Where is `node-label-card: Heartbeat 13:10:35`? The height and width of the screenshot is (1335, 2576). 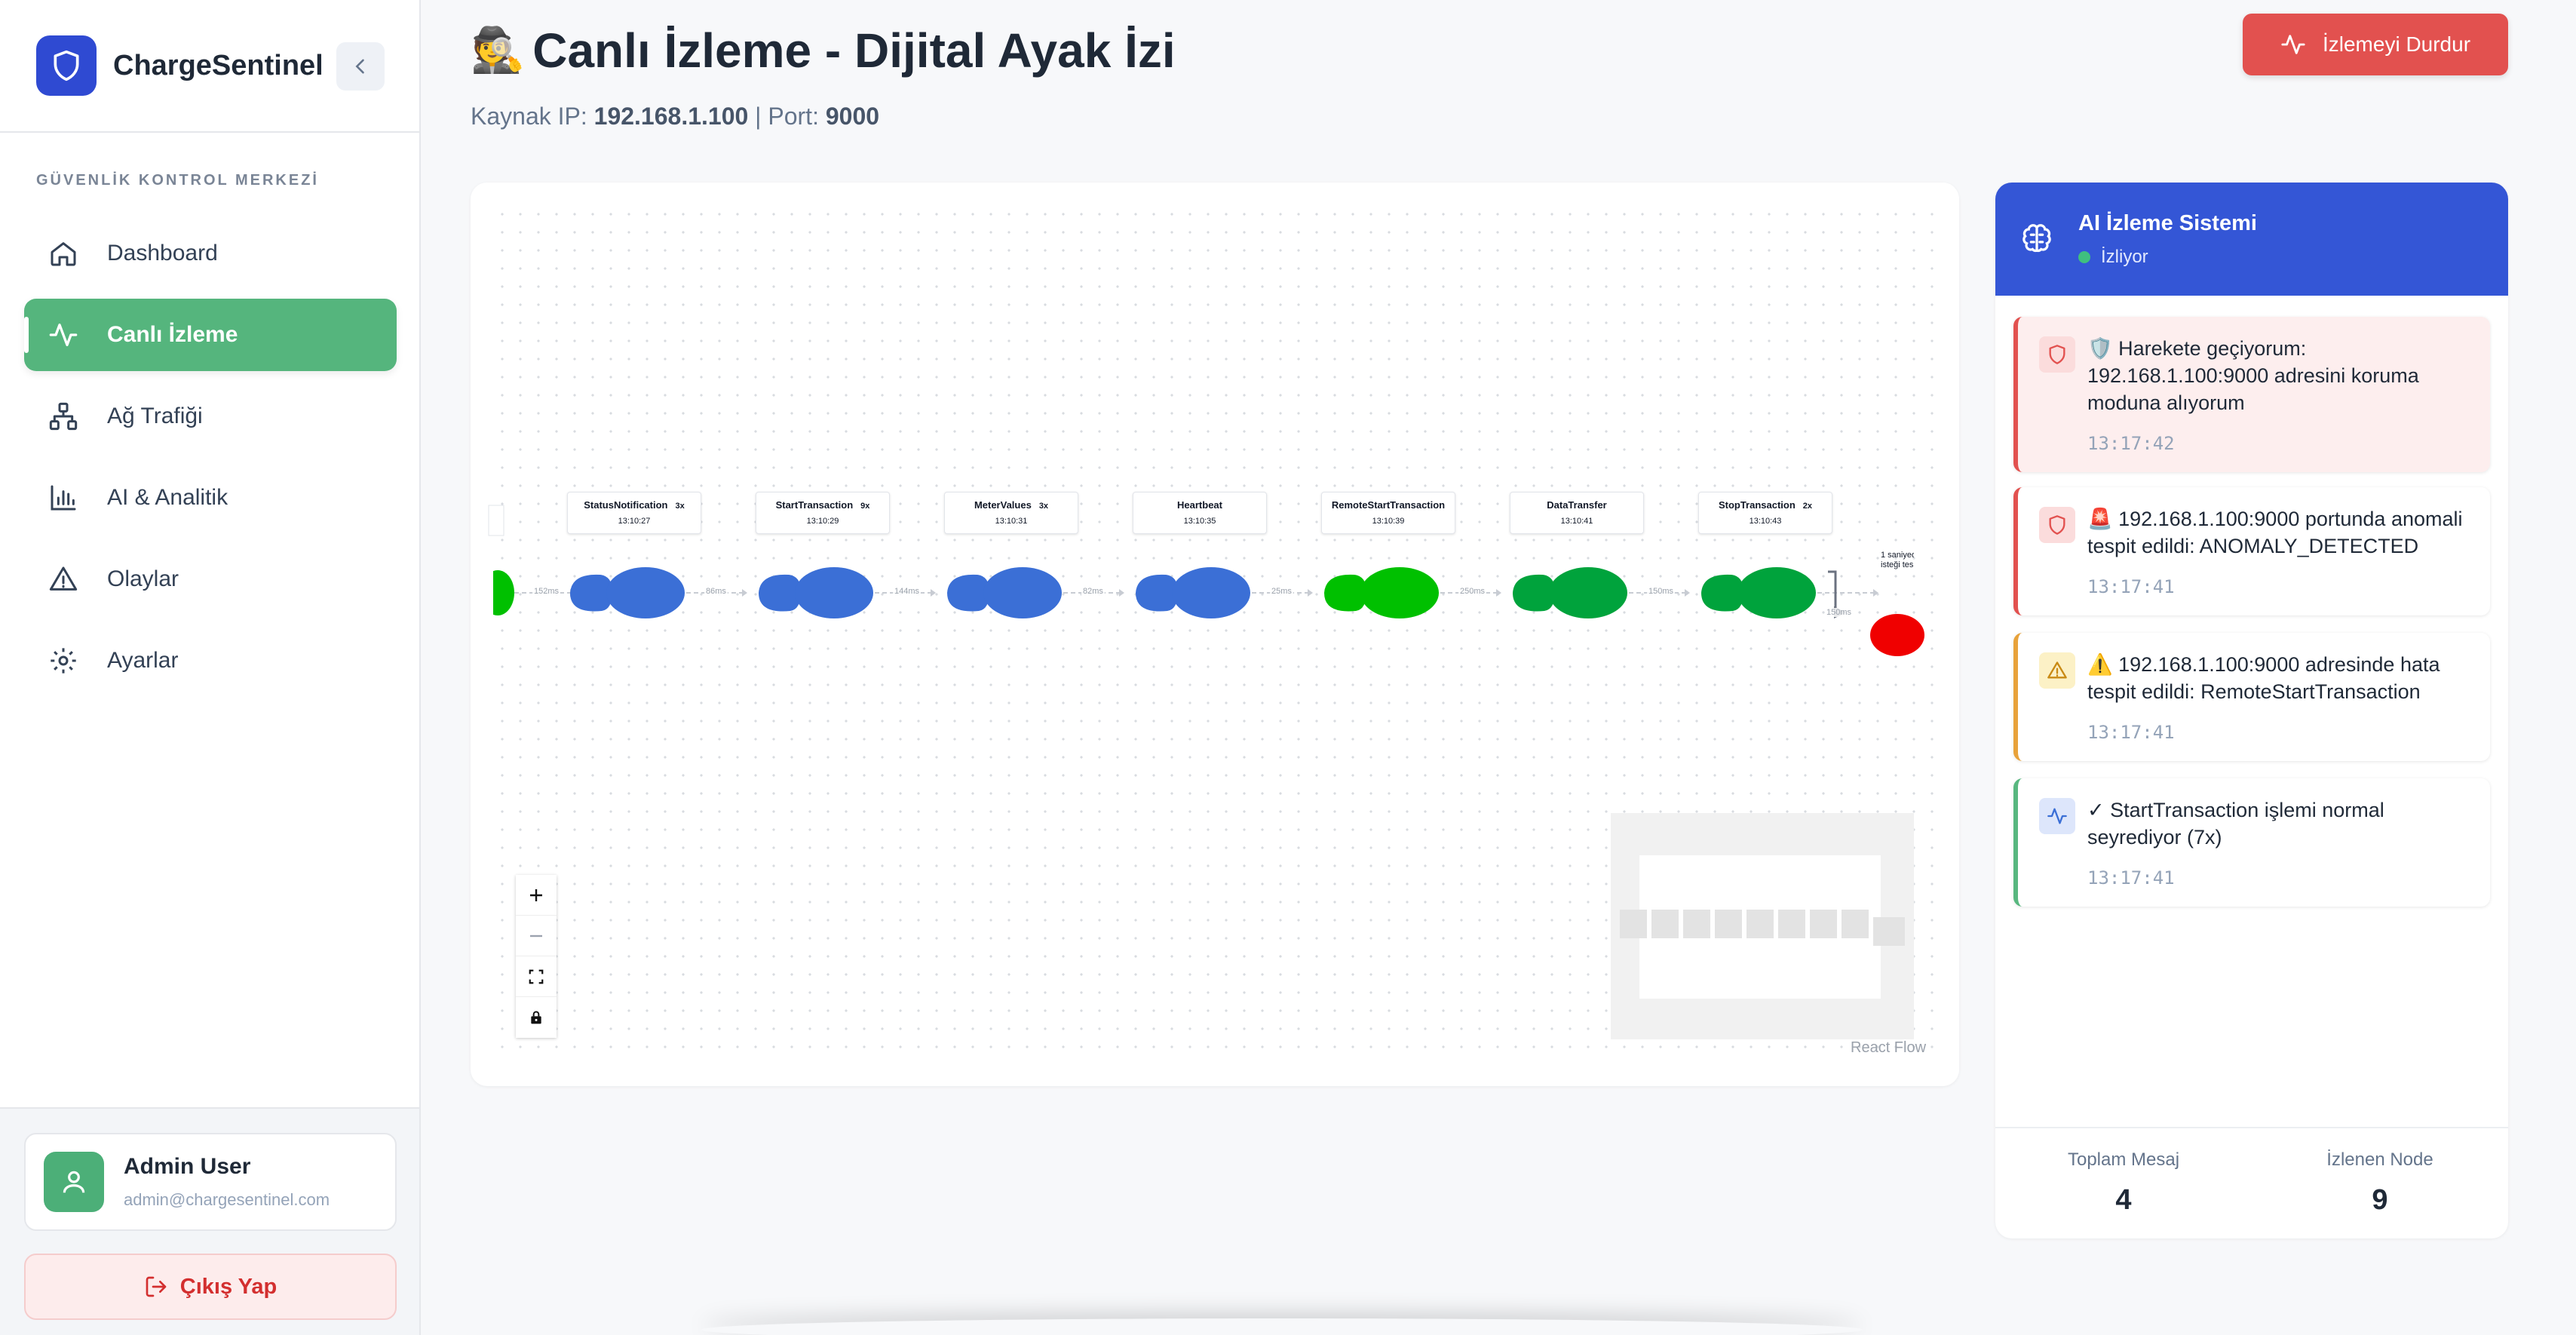 node-label-card: Heartbeat 13:10:35 is located at coordinates (1200, 513).